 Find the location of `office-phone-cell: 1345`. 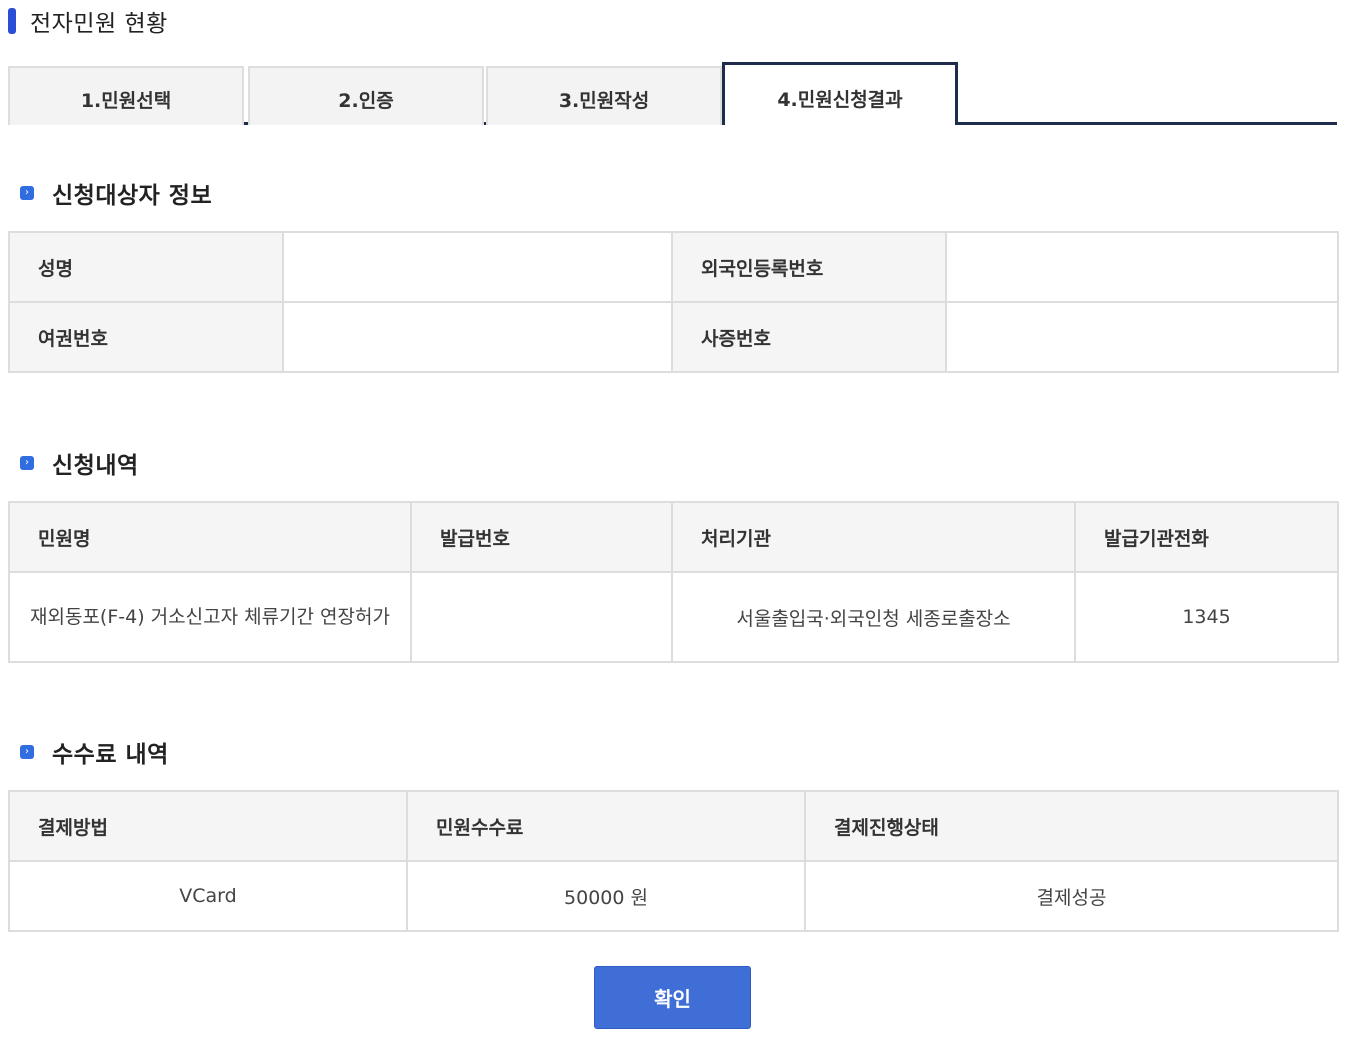

office-phone-cell: 1345 is located at coordinates (1206, 617).